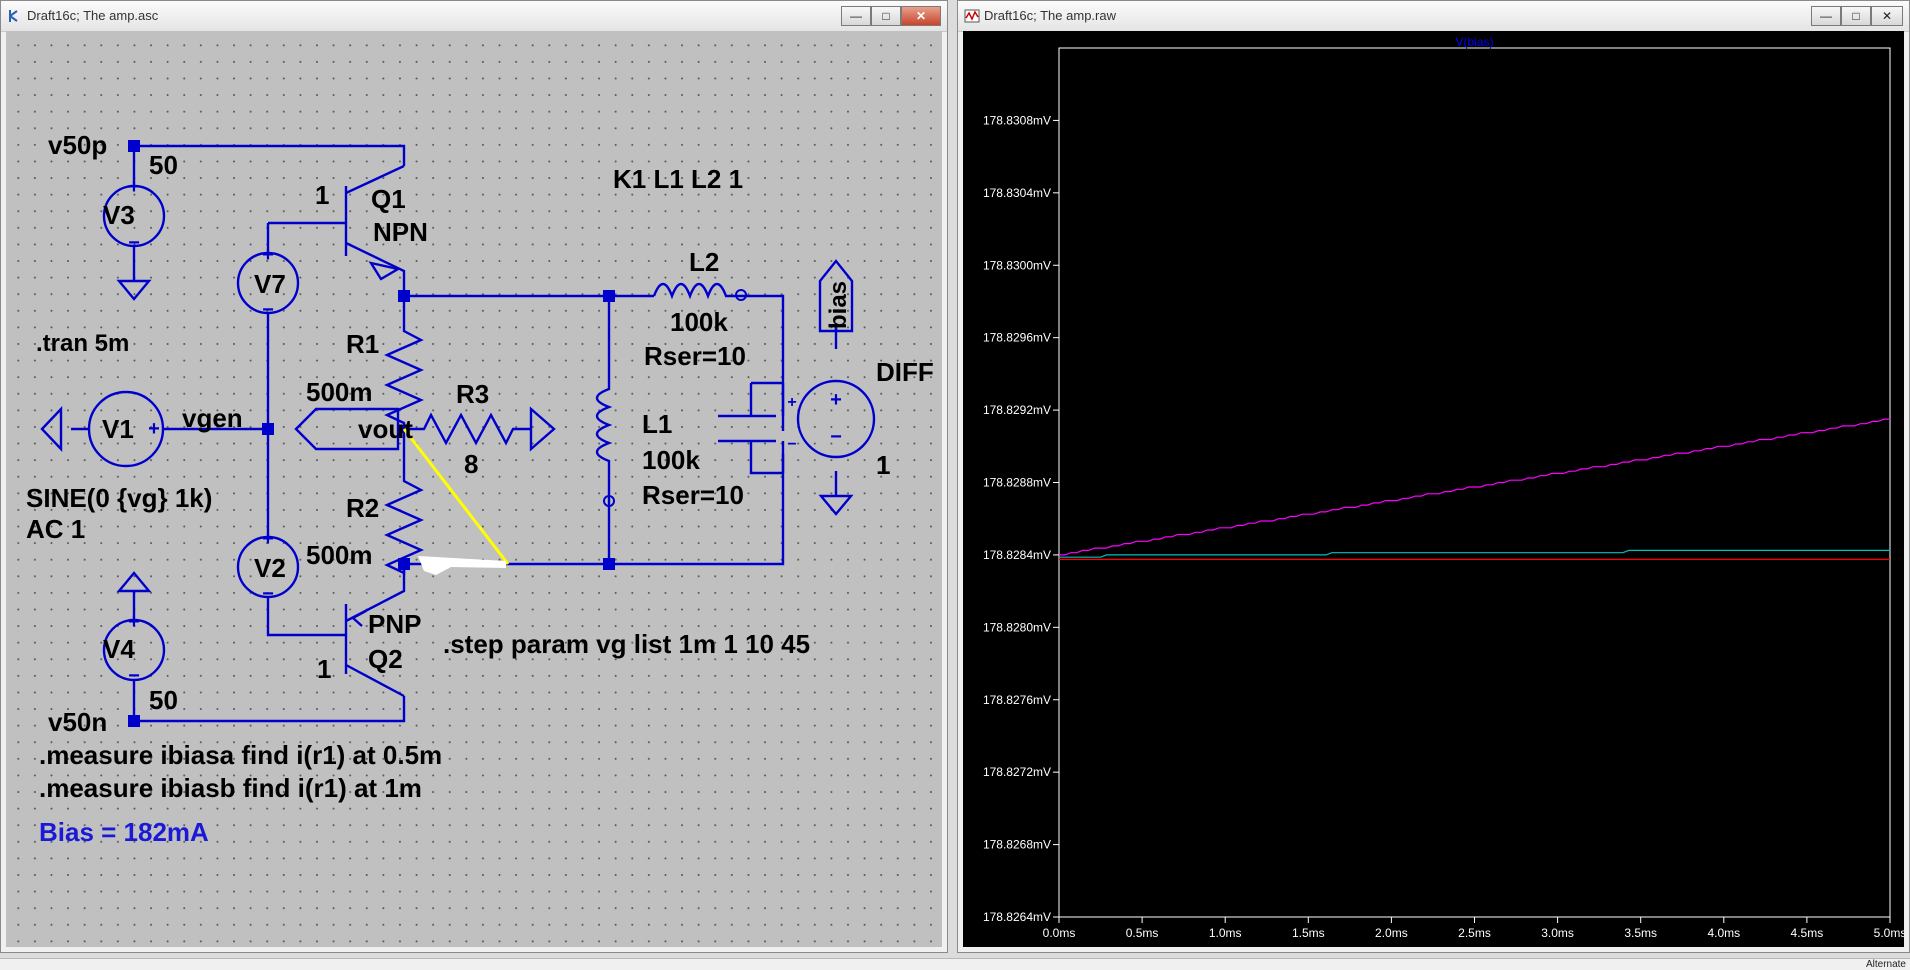 The image size is (1910, 970). Describe the element at coordinates (163, 700) in the screenshot. I see `label-v4-value: 50` at that location.